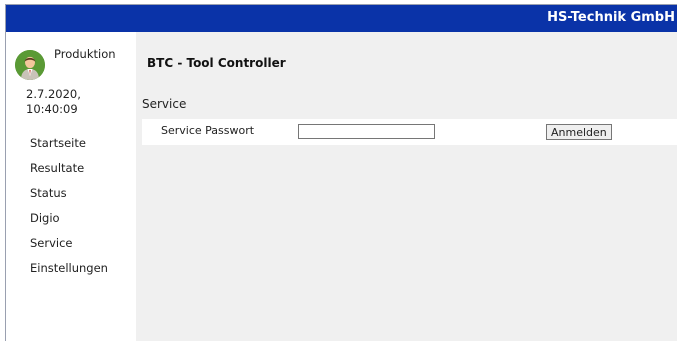 This screenshot has height=341, width=677. What do you see at coordinates (69, 248) in the screenshot?
I see `sidebar-item-service: Service` at bounding box center [69, 248].